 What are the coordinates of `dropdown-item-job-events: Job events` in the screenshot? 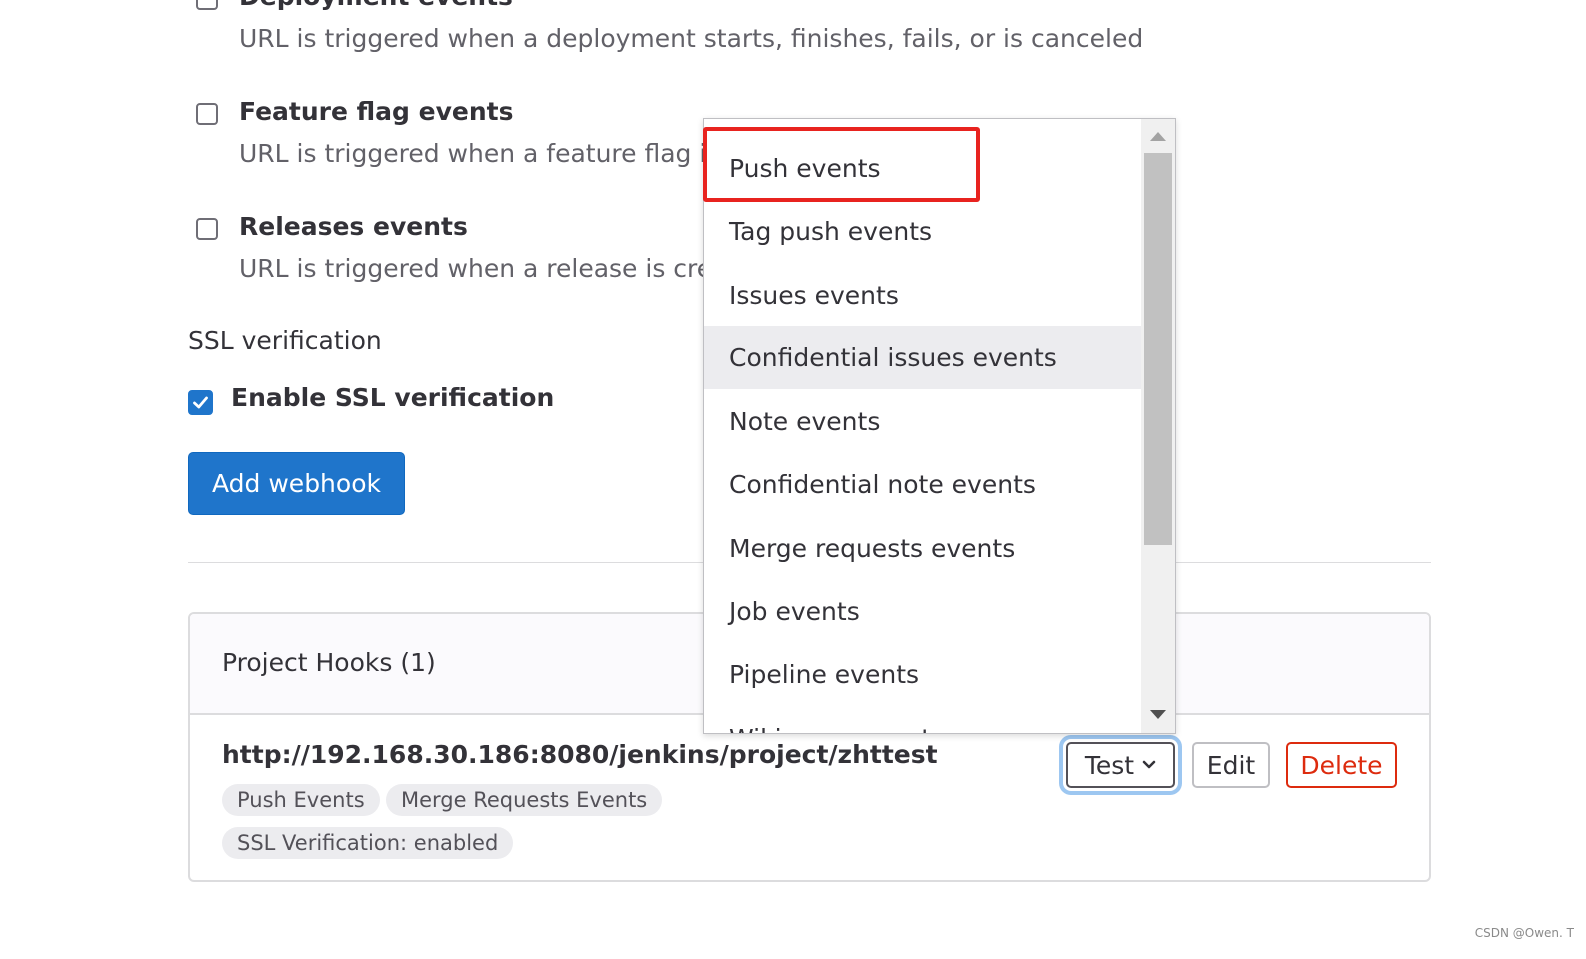 It's located at (923, 611).